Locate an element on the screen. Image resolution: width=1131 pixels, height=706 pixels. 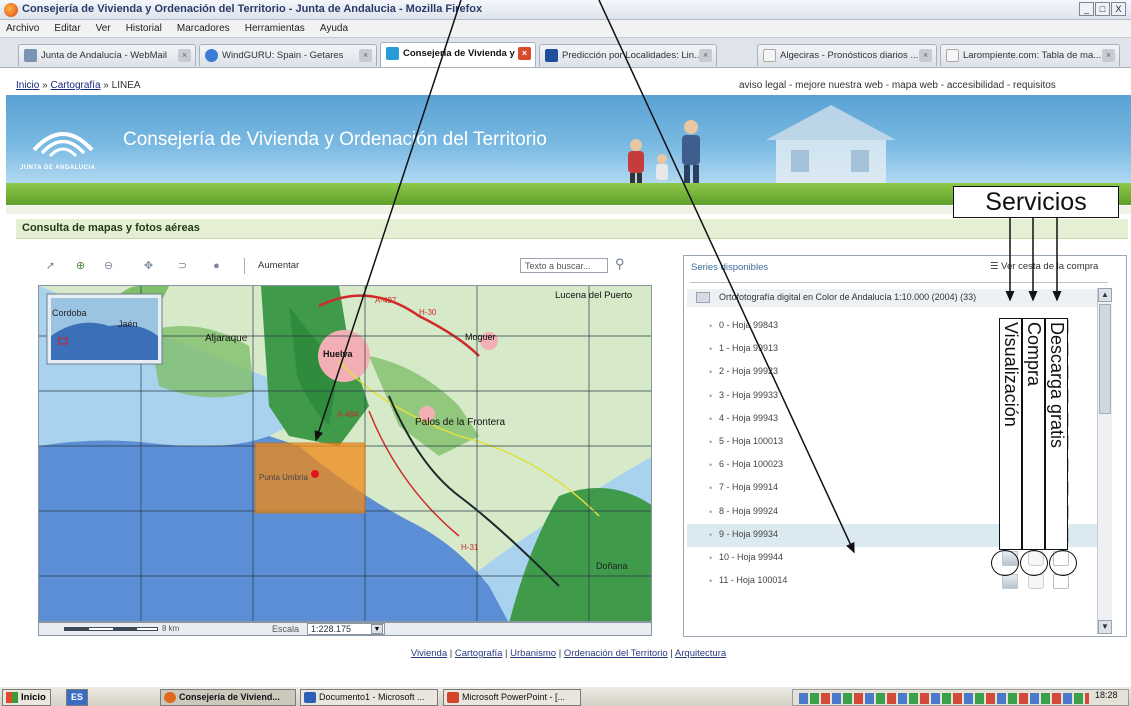
tray-icons is located at coordinates (944, 698).